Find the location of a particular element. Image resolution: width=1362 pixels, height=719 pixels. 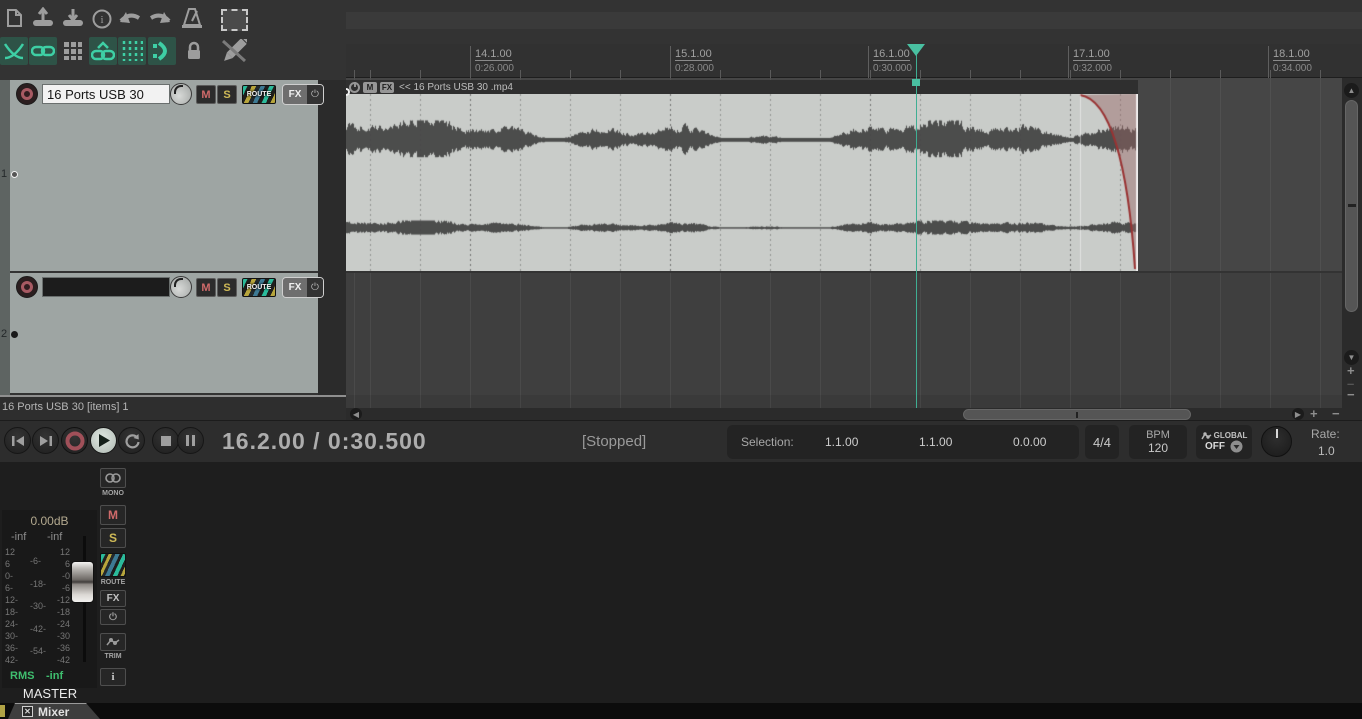

time-signature-box: 4/4 is located at coordinates (1102, 442).